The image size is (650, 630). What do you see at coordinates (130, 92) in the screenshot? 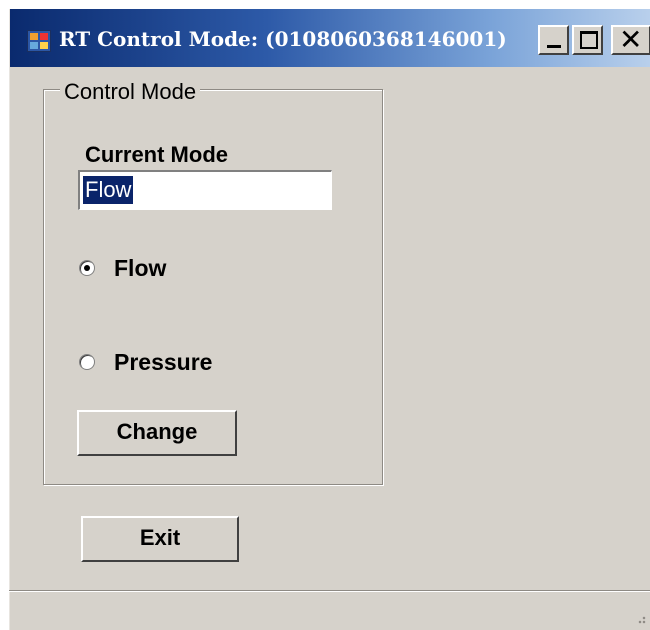
I see `control-mode-group-label: Control Mode` at bounding box center [130, 92].